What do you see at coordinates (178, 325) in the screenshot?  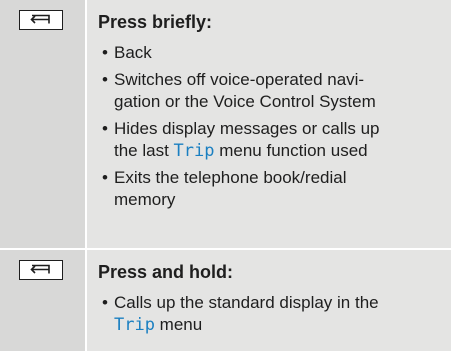 I see `item-text-line-2-suffix: menu` at bounding box center [178, 325].